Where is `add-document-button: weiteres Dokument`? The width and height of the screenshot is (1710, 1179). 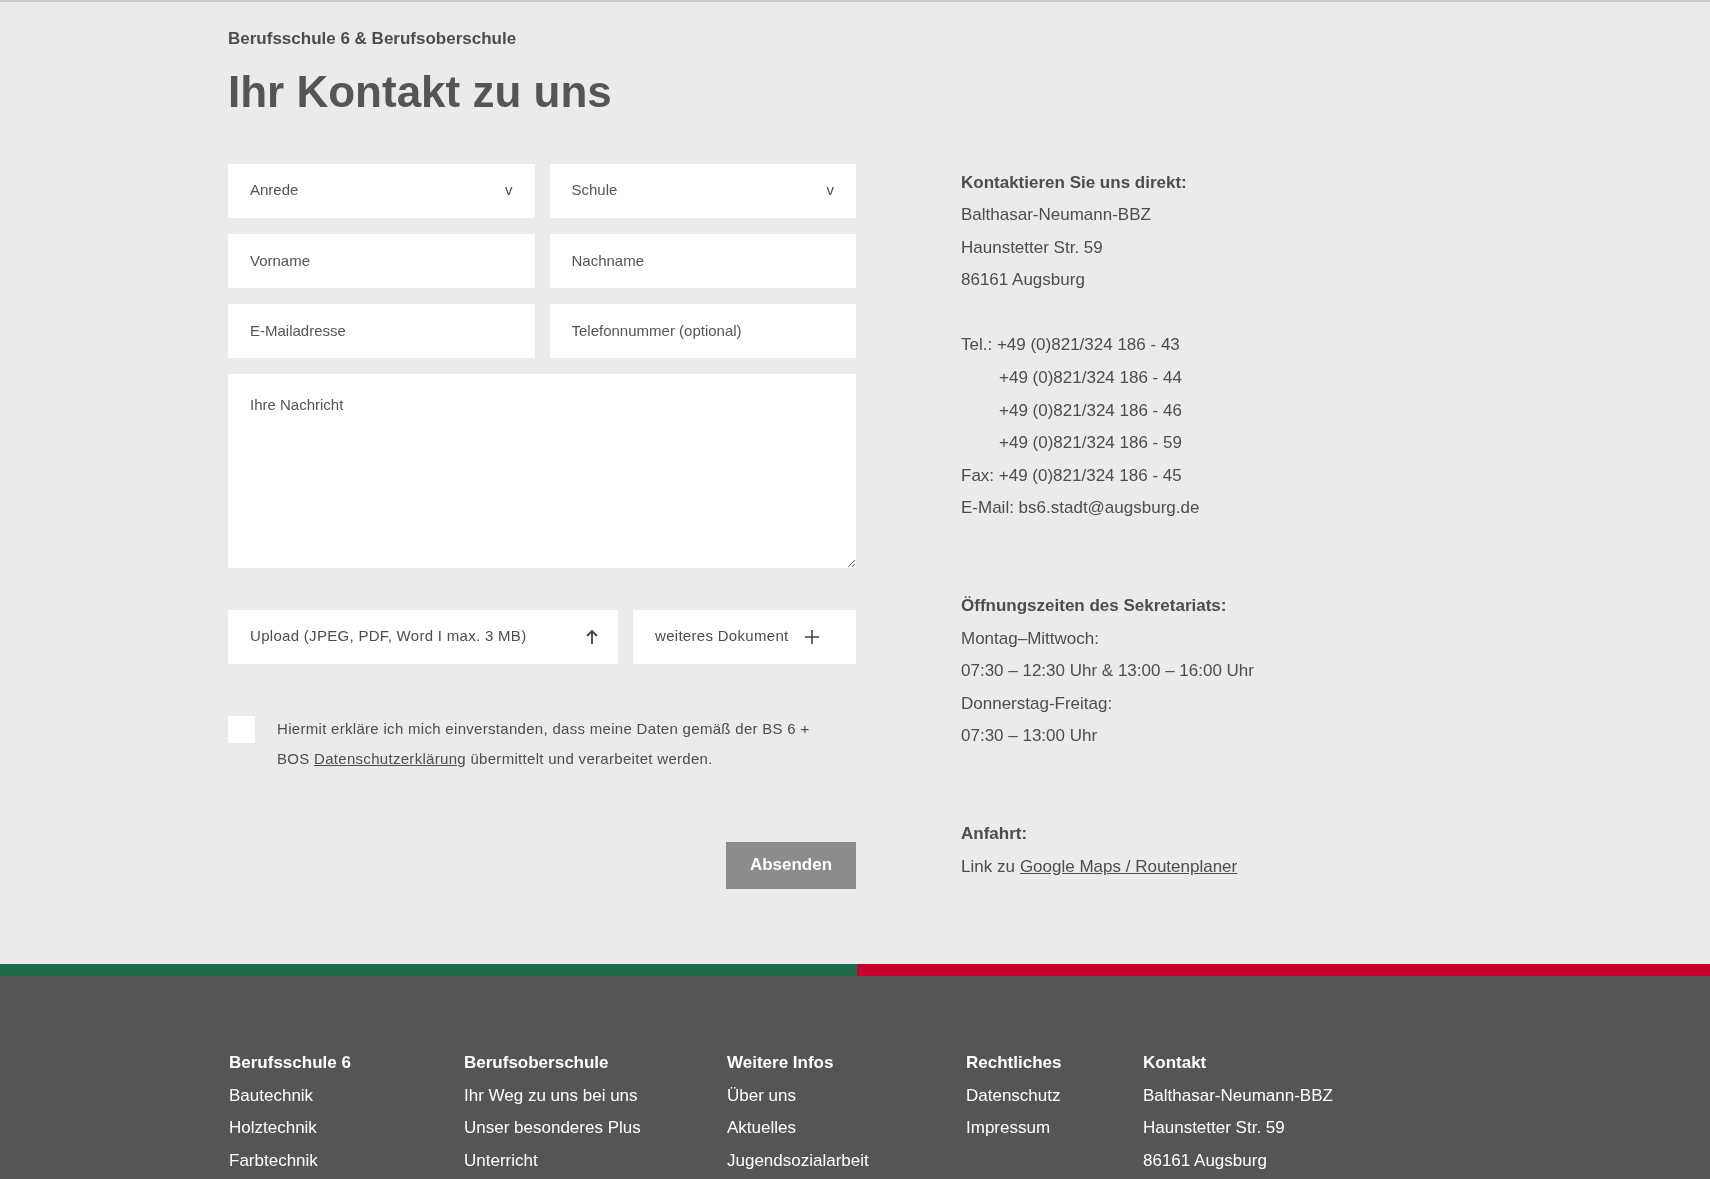 add-document-button: weiteres Dokument is located at coordinates (744, 636).